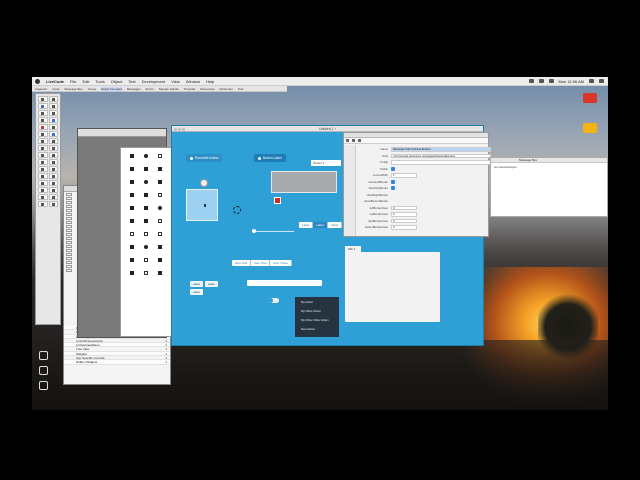  What do you see at coordinates (202, 205) in the screenshot?
I see `selected-rectangle-widget` at bounding box center [202, 205].